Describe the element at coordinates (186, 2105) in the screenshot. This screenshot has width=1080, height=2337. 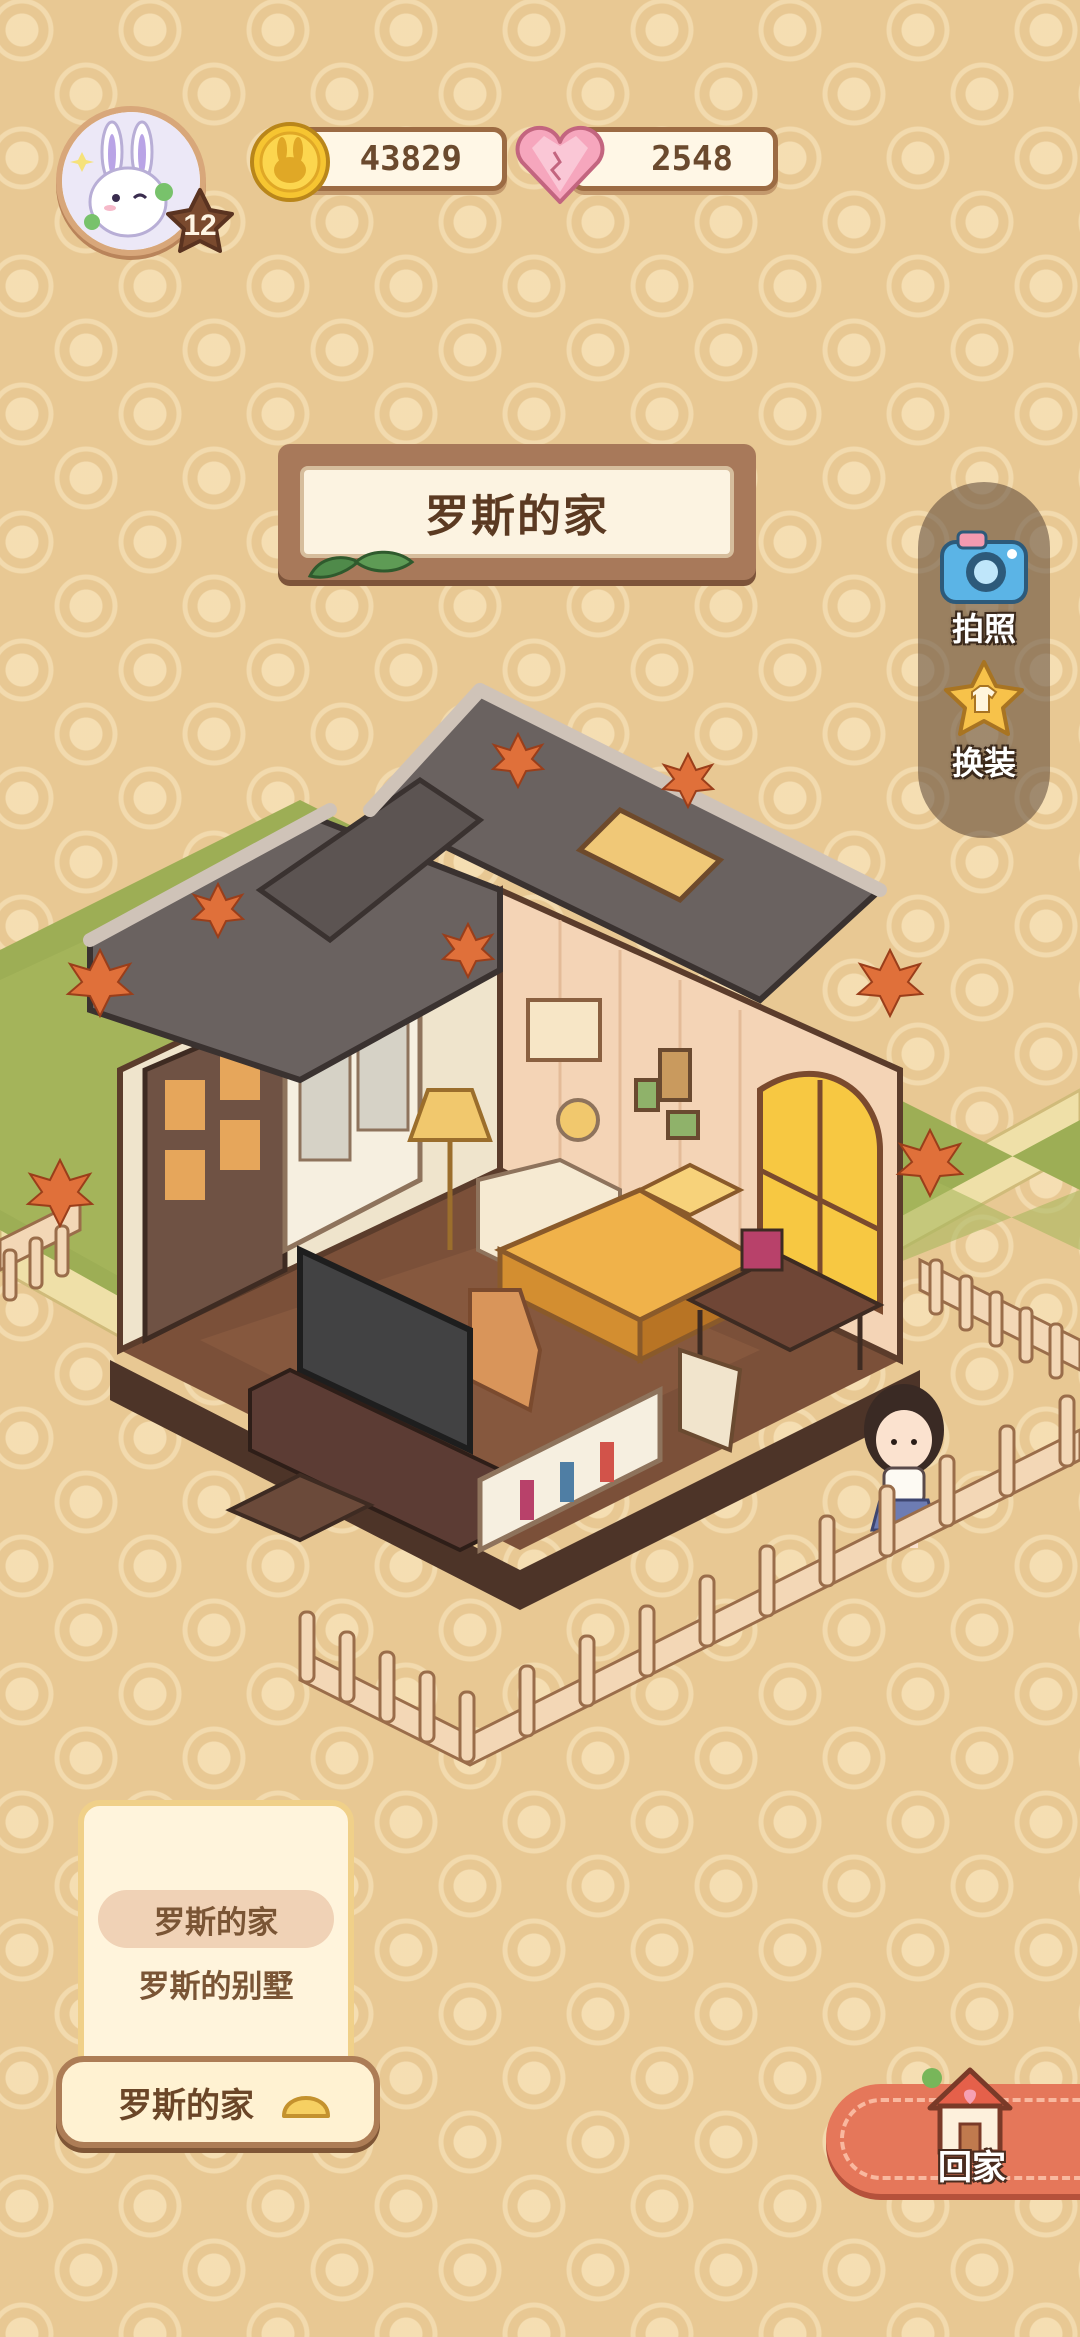
I see `house-select-label: 罗斯的家` at that location.